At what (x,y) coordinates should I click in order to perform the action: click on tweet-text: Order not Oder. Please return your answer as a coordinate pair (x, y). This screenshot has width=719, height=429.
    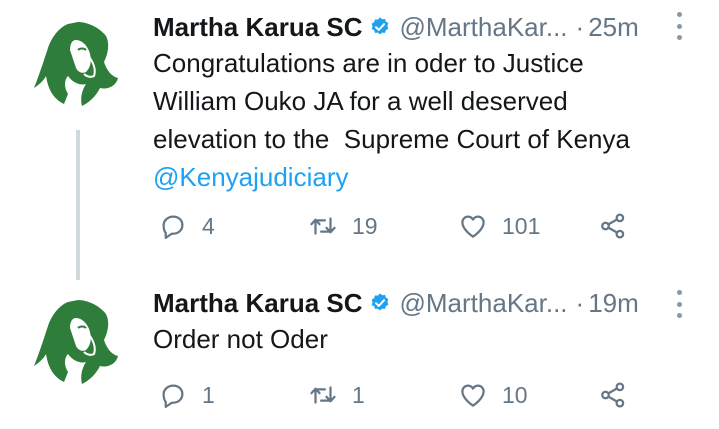
    Looking at the image, I should click on (413, 339).